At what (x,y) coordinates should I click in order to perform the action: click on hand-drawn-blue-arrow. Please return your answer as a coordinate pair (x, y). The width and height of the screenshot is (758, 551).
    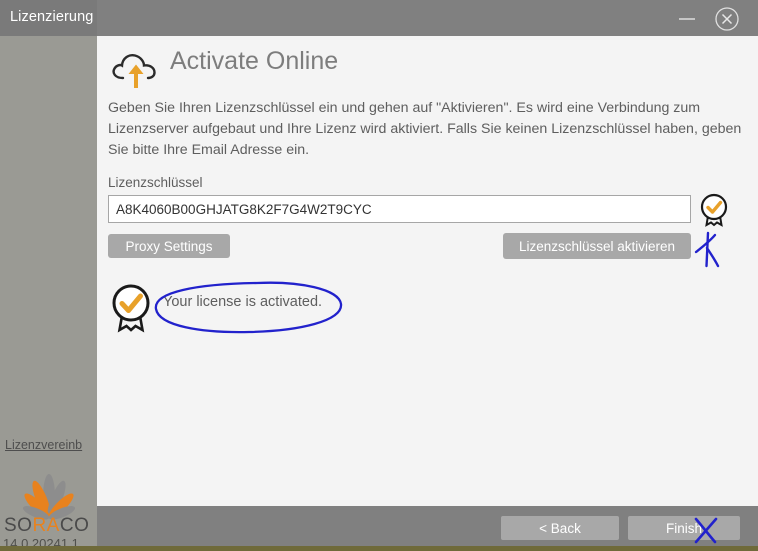
    Looking at the image, I should click on (707, 249).